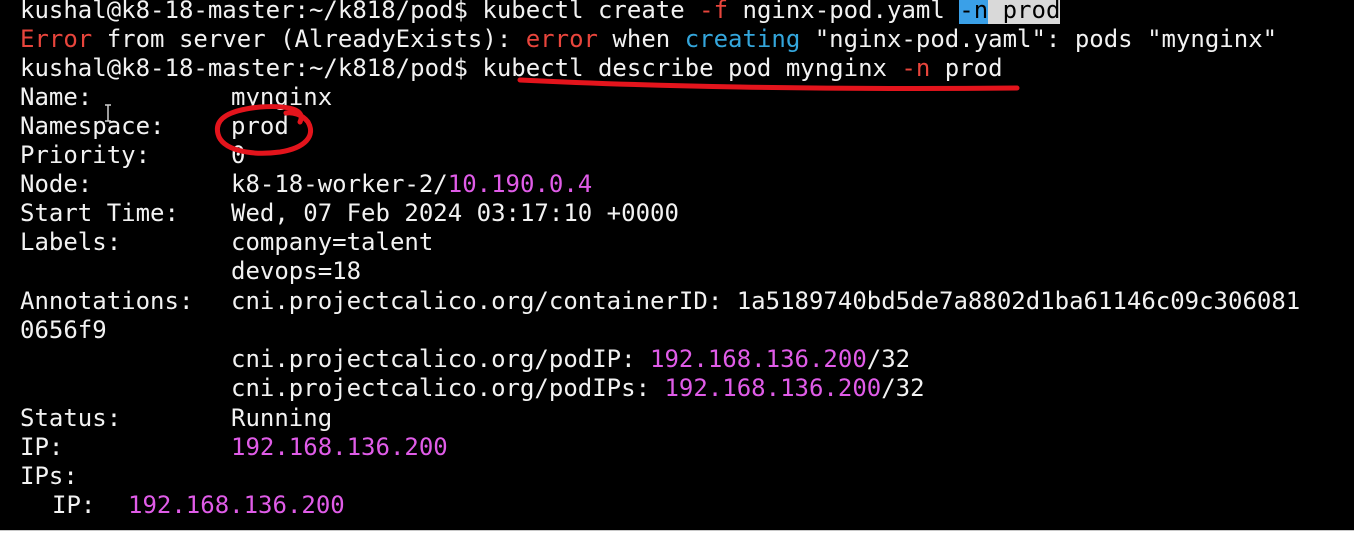  Describe the element at coordinates (296, 271) in the screenshot. I see `describe-value-label-2: devops=18` at that location.